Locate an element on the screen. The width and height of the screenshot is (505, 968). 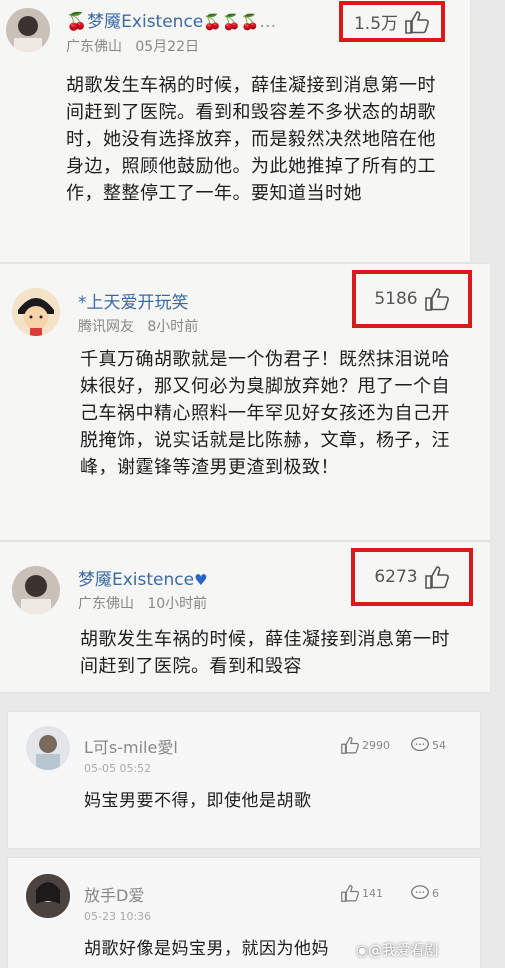
watermark: ◉@我爱看剧 is located at coordinates (397, 951).